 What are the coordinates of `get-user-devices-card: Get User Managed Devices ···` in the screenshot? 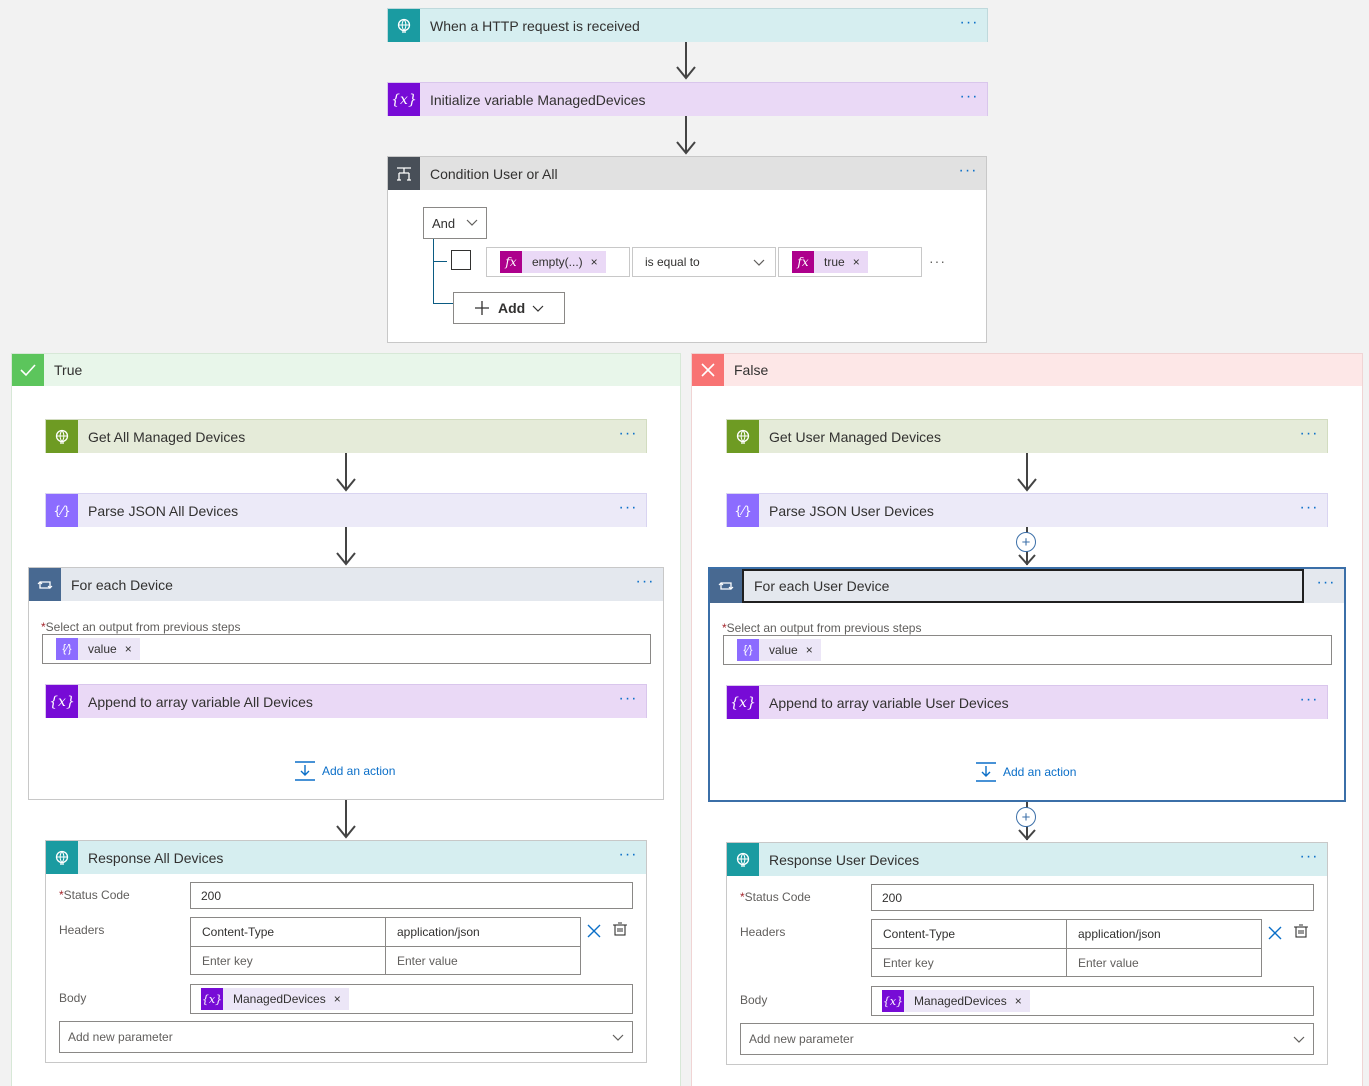 It's located at (1027, 436).